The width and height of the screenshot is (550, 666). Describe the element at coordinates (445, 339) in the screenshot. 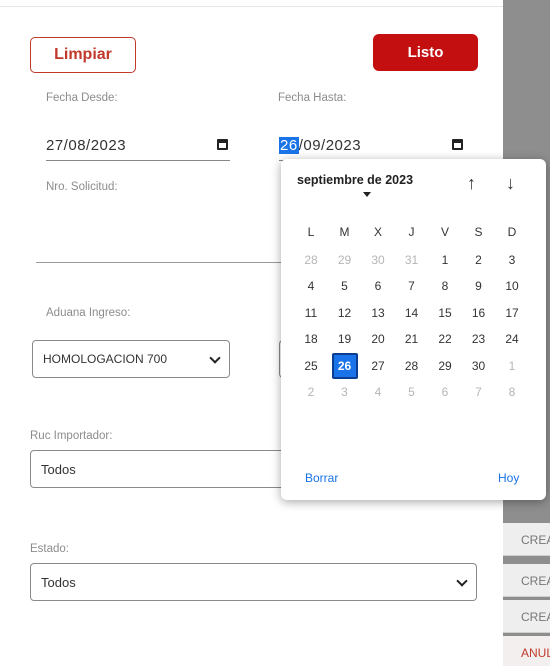

I see `calendar-day: 22` at that location.